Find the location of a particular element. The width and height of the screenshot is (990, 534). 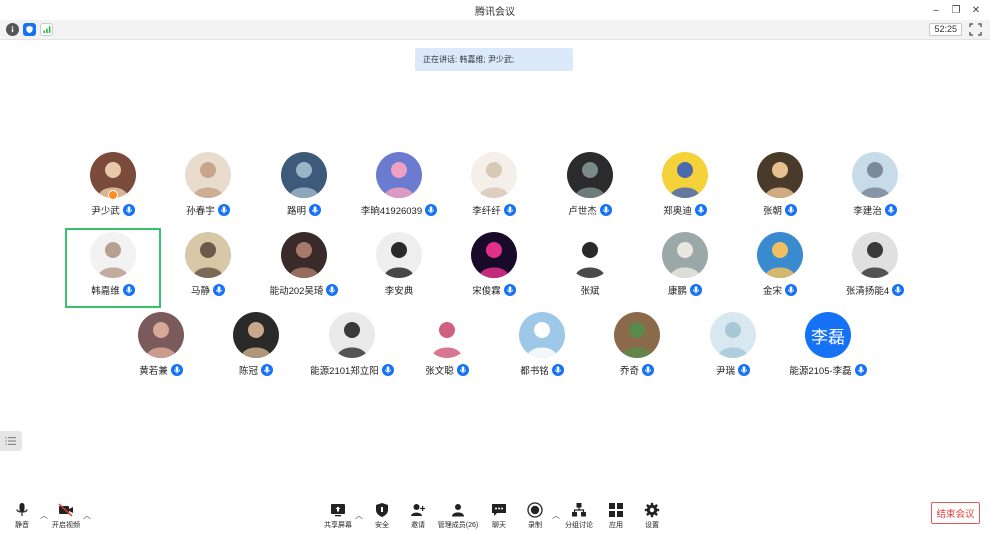

participant-tile: 李晌41926039 is located at coordinates (399, 190).